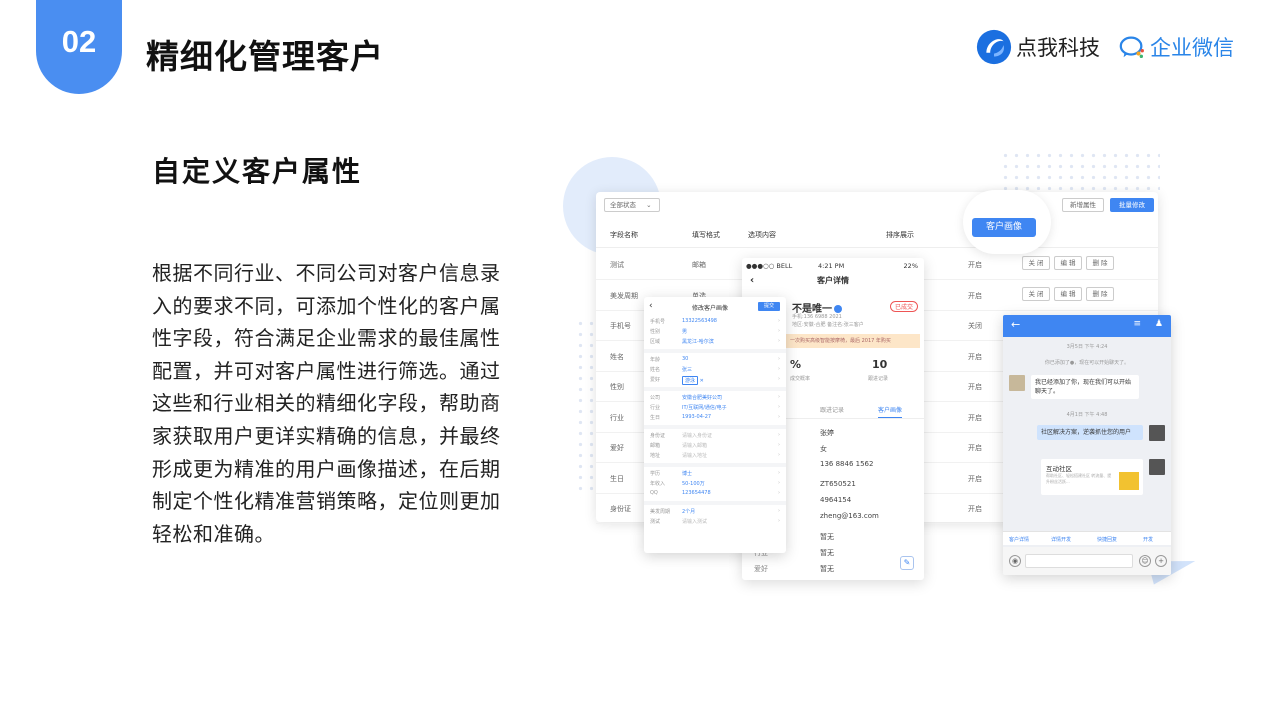  What do you see at coordinates (1079, 561) in the screenshot?
I see `chat-input` at bounding box center [1079, 561].